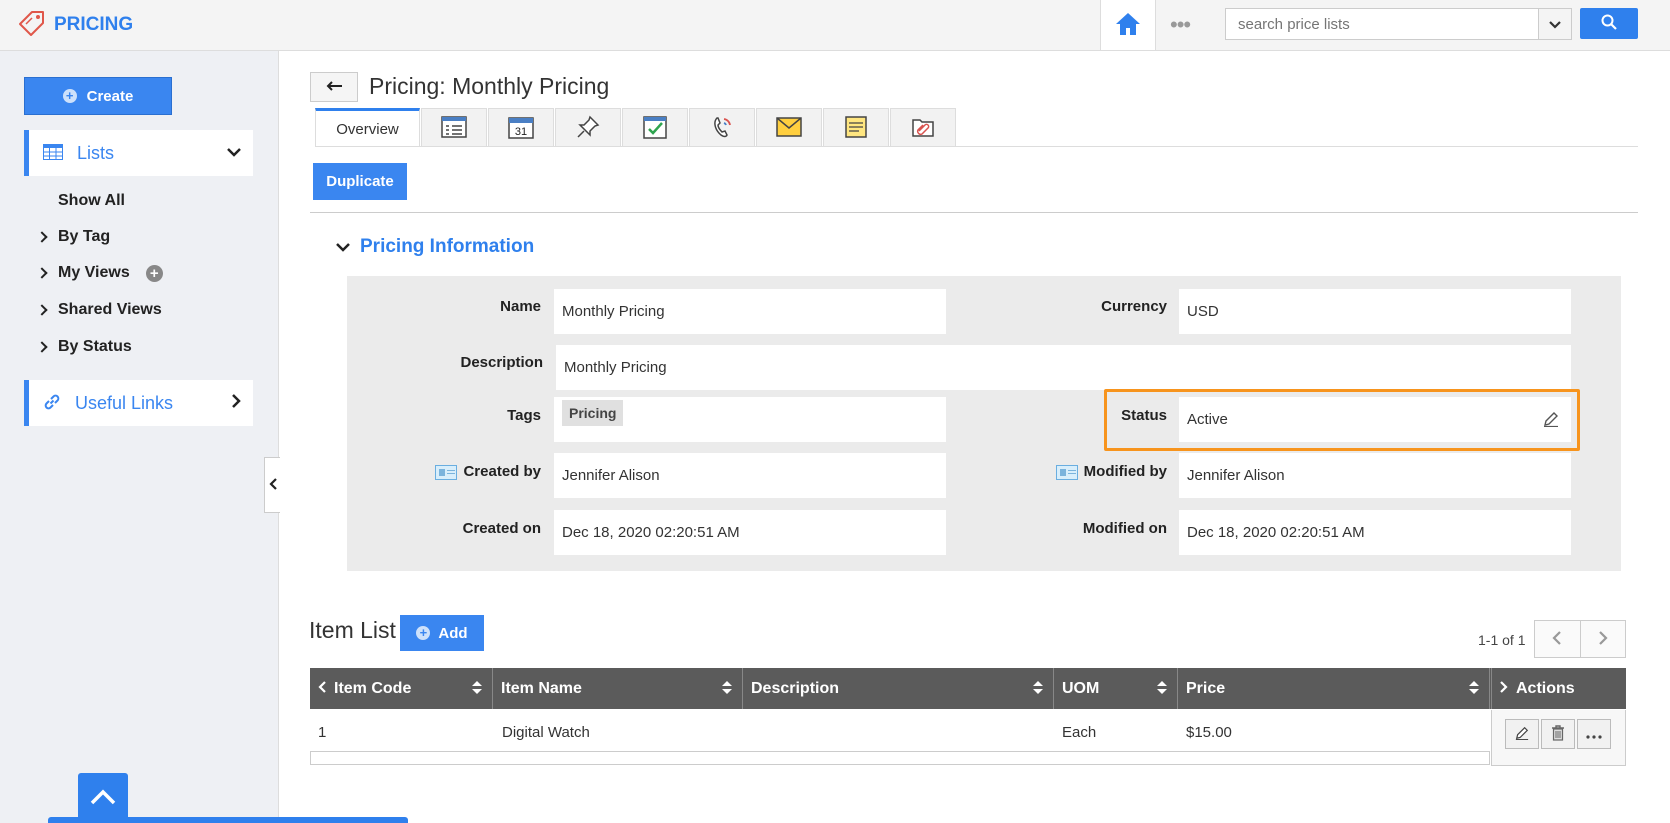 This screenshot has width=1670, height=823. I want to click on task-check-icon, so click(655, 128).